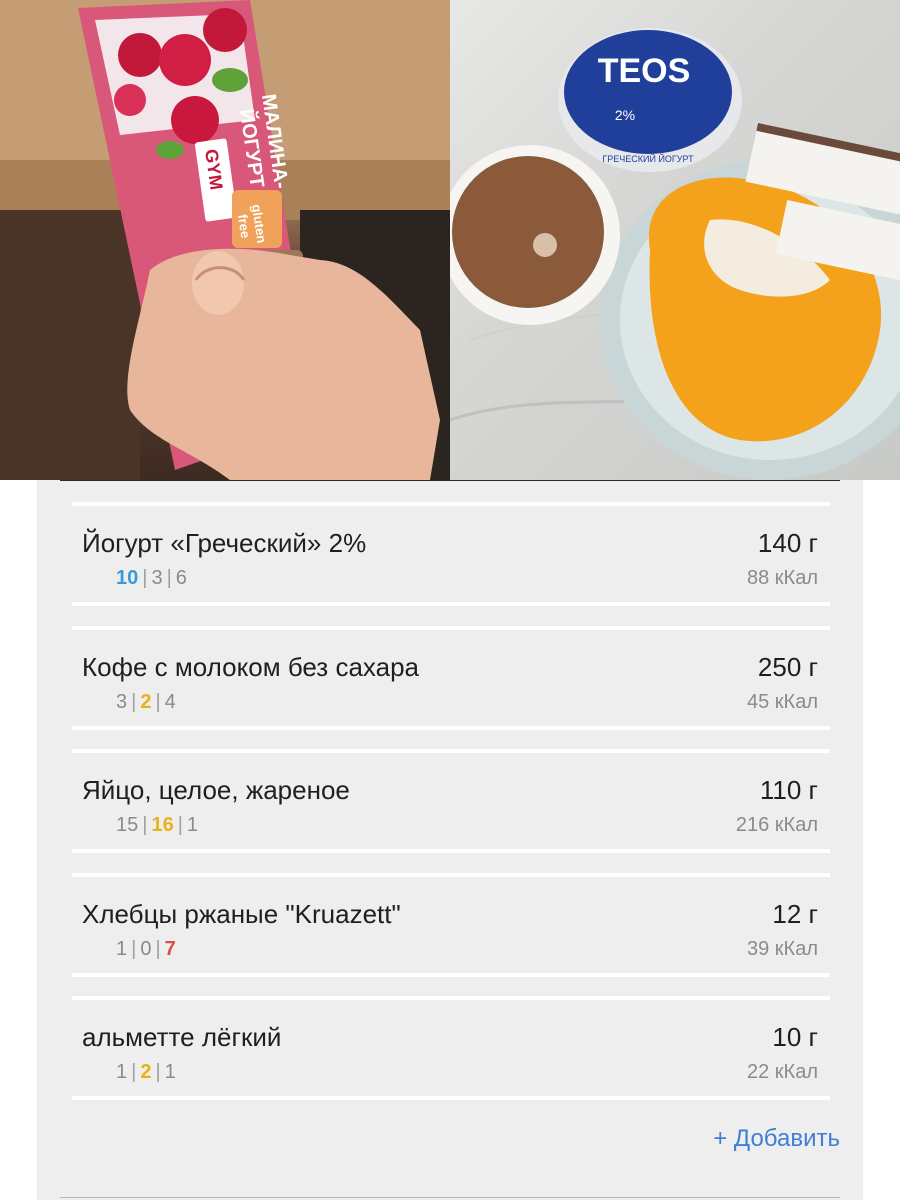 The image size is (900, 1200). Describe the element at coordinates (787, 543) in the screenshot. I see `food-weight: 140 г` at that location.